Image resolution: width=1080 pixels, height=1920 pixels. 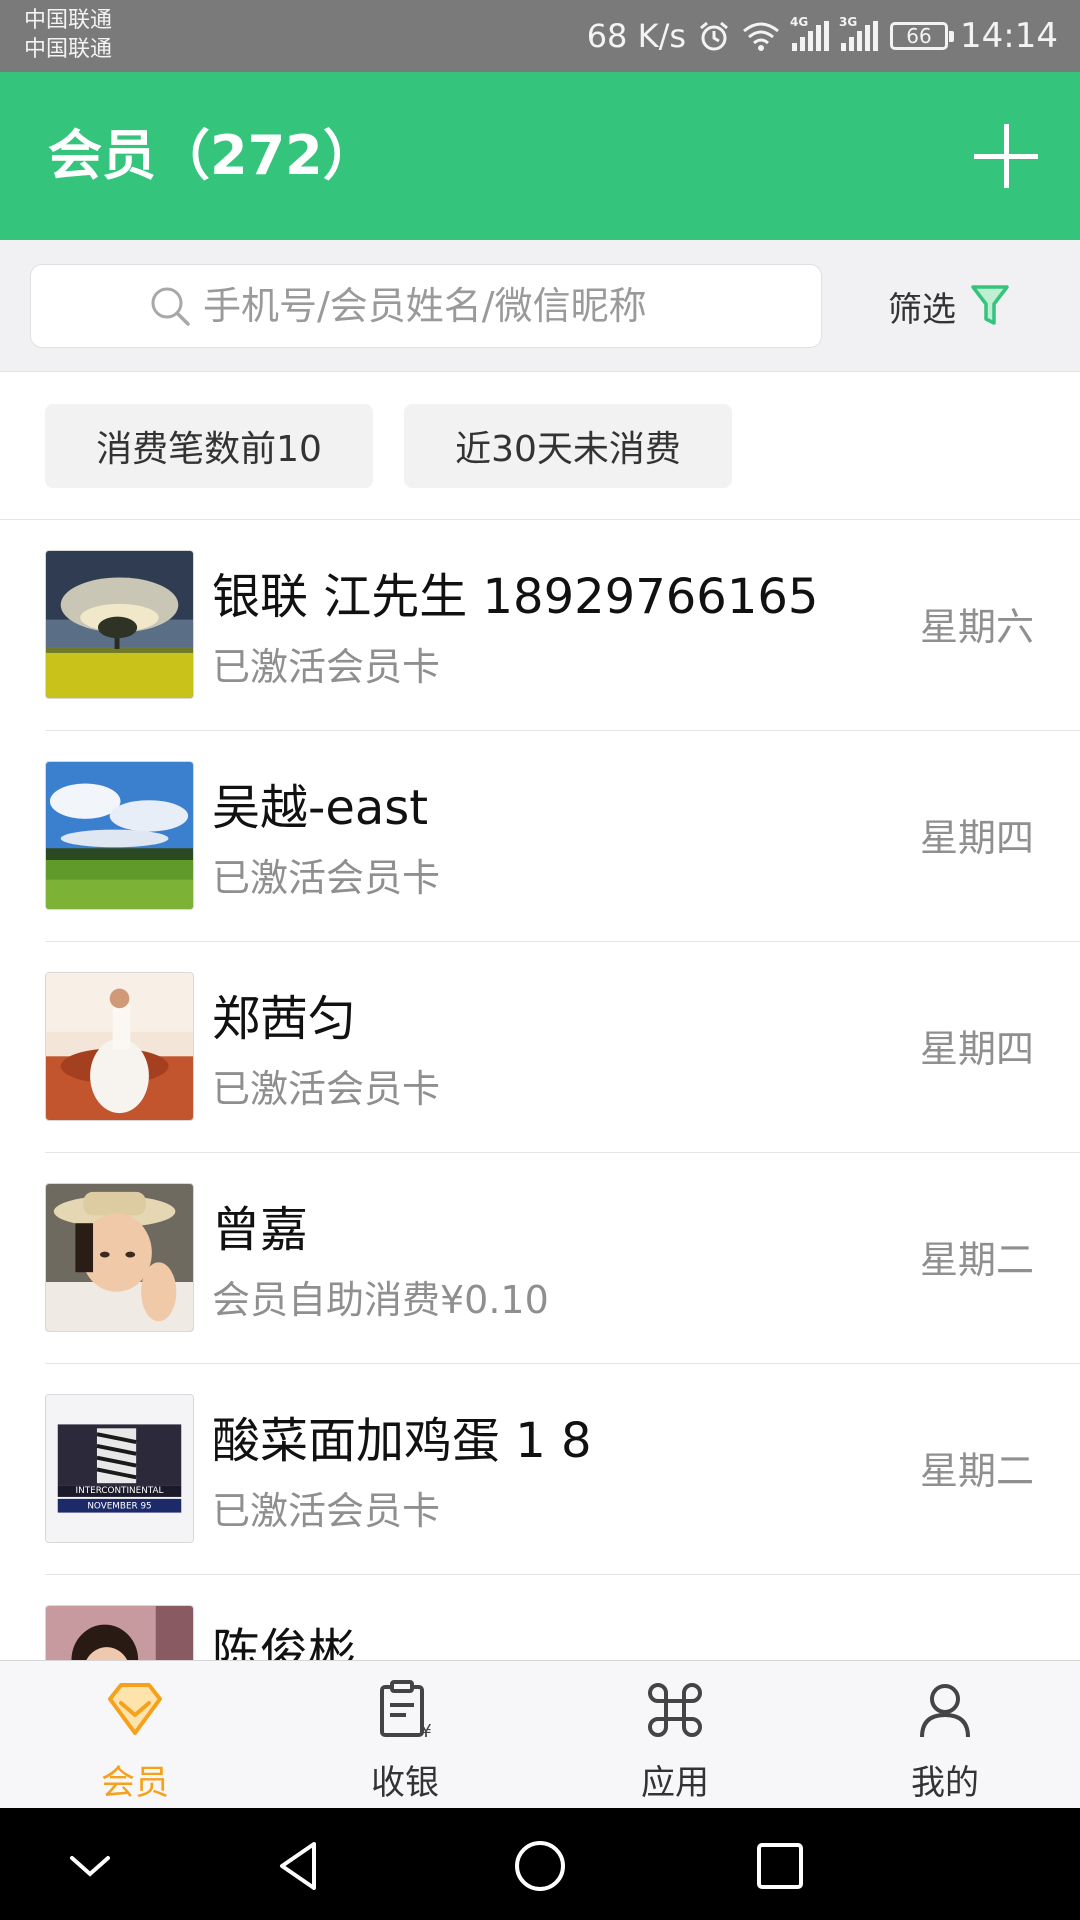 I want to click on member-name: 酸菜面加鸡蛋 1 8, so click(x=402, y=1441).